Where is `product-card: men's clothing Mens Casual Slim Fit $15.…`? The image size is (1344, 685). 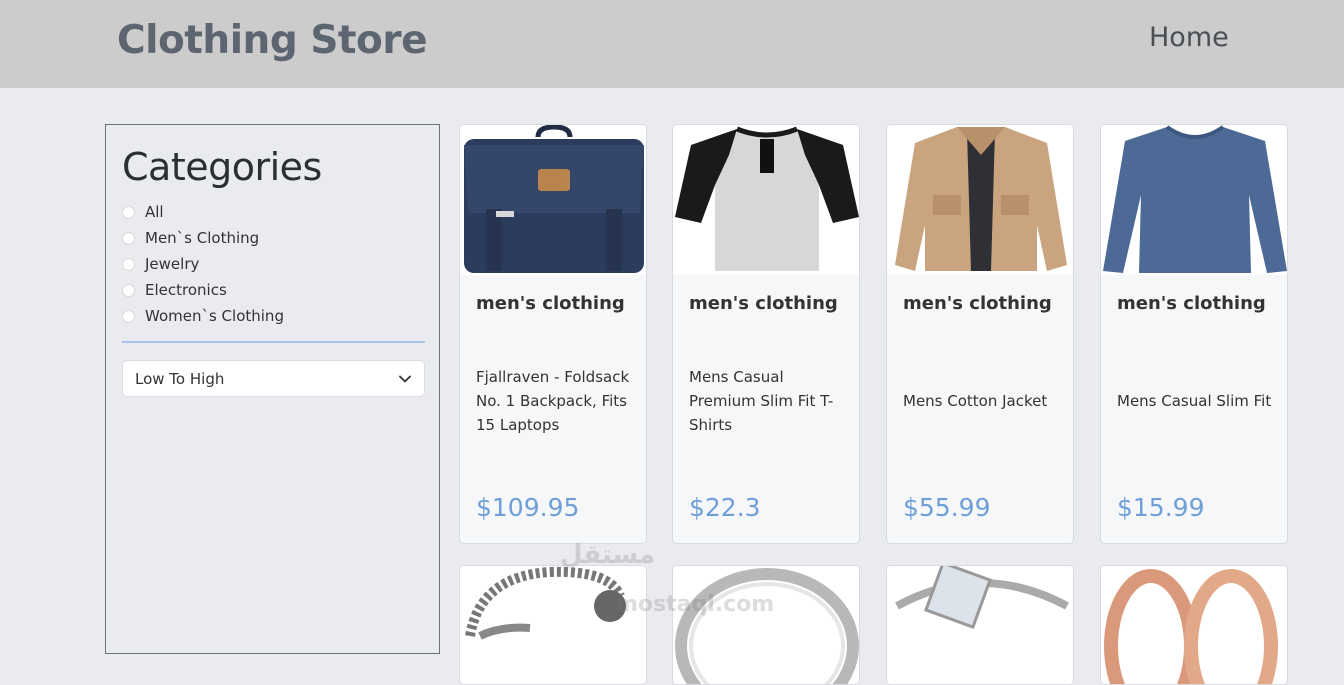
product-card: men's clothing Mens Casual Slim Fit $15.… is located at coordinates (1194, 334).